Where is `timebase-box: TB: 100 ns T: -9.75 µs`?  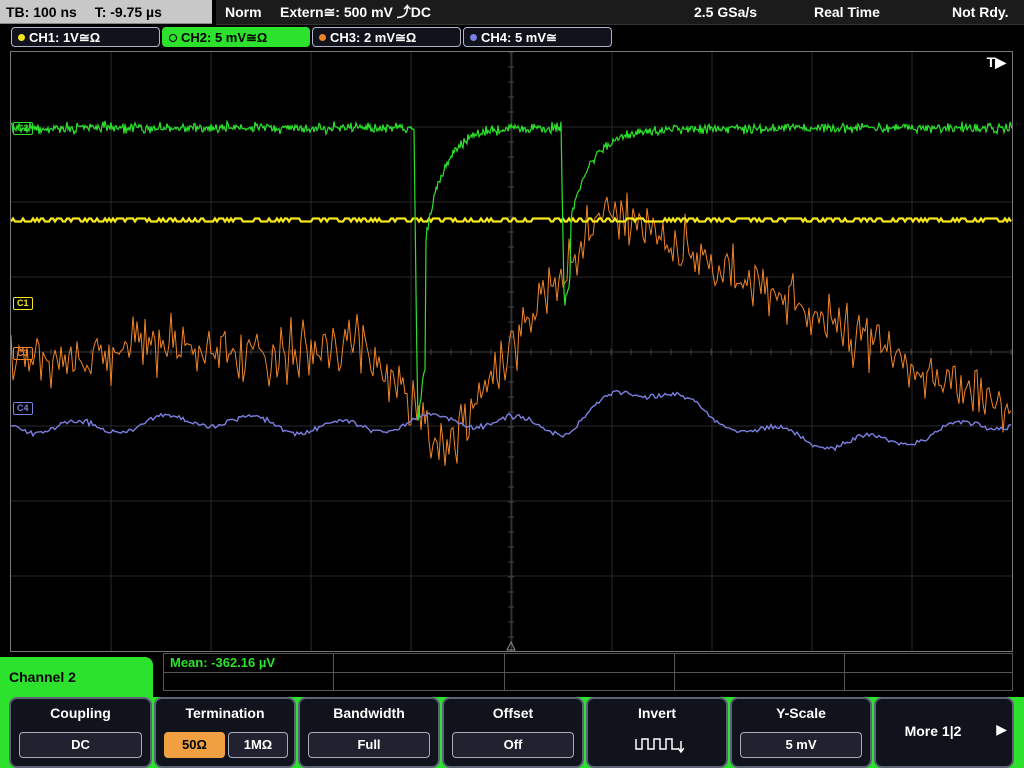
timebase-box: TB: 100 ns T: -9.75 µs is located at coordinates (106, 12).